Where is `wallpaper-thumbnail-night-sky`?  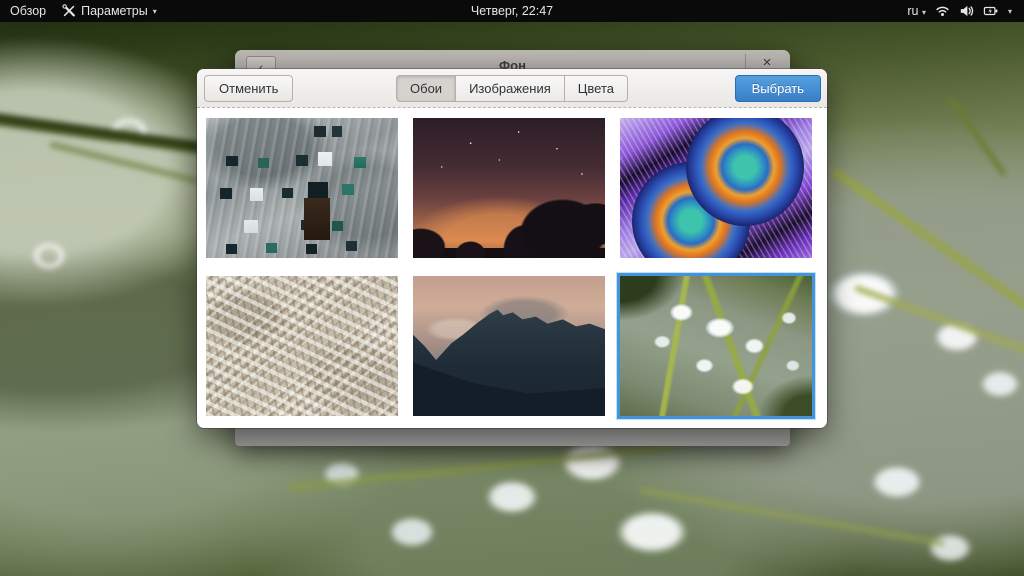 wallpaper-thumbnail-night-sky is located at coordinates (509, 188).